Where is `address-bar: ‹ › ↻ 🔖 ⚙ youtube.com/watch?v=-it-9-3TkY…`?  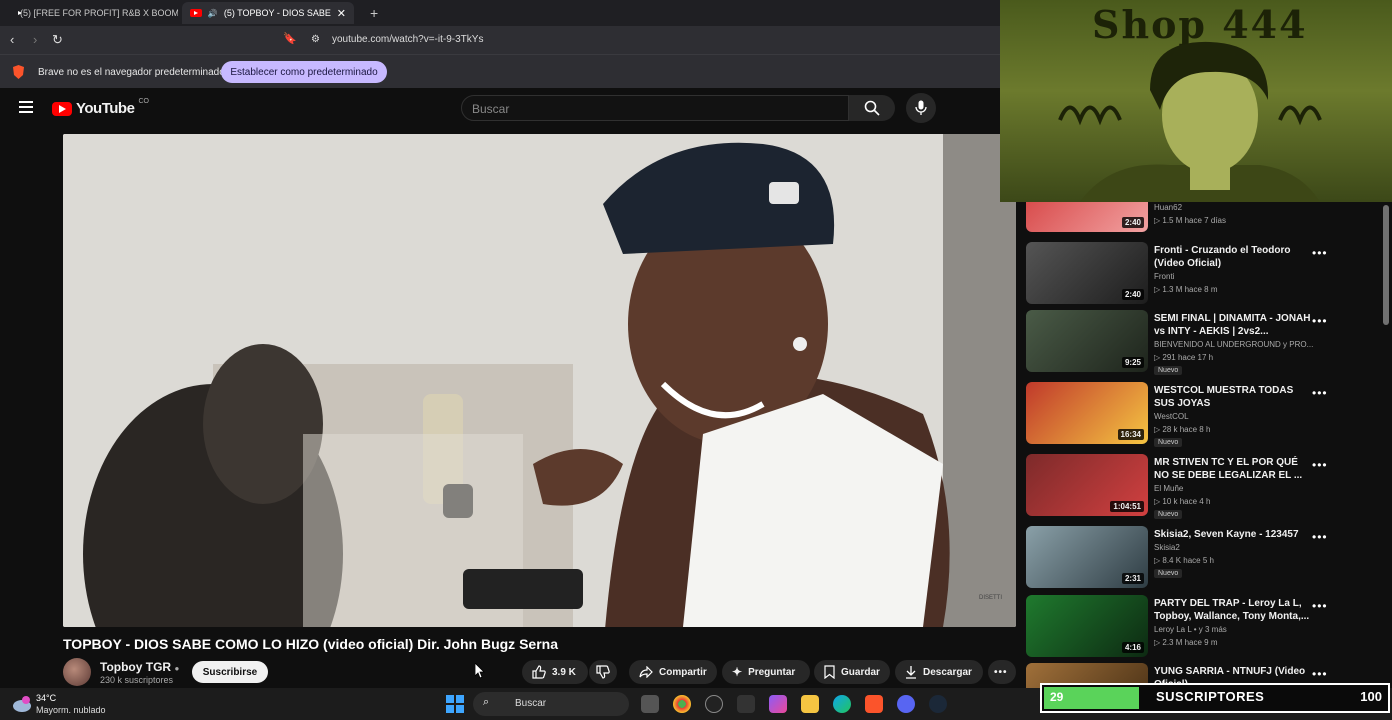
address-bar: ‹ › ↻ 🔖 ⚙ youtube.com/watch?v=-it-9-3TkY… is located at coordinates (500, 40).